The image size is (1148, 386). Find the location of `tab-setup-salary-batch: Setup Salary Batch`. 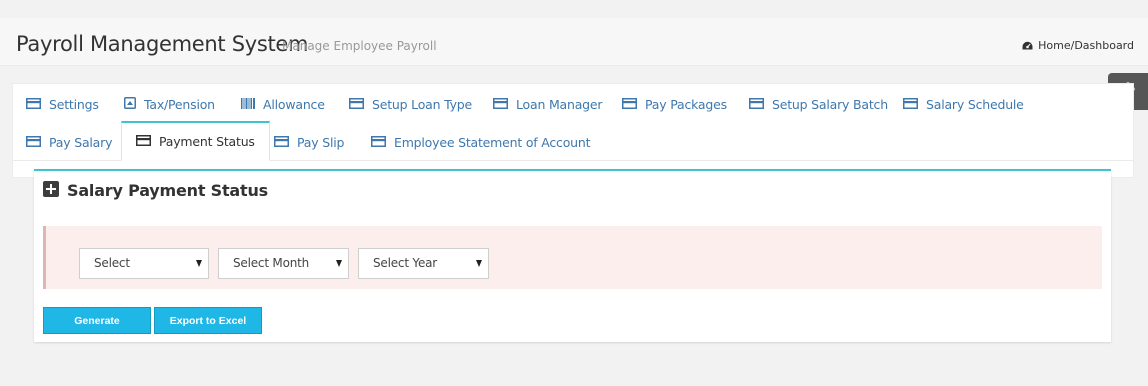

tab-setup-salary-batch: Setup Salary Batch is located at coordinates (818, 104).